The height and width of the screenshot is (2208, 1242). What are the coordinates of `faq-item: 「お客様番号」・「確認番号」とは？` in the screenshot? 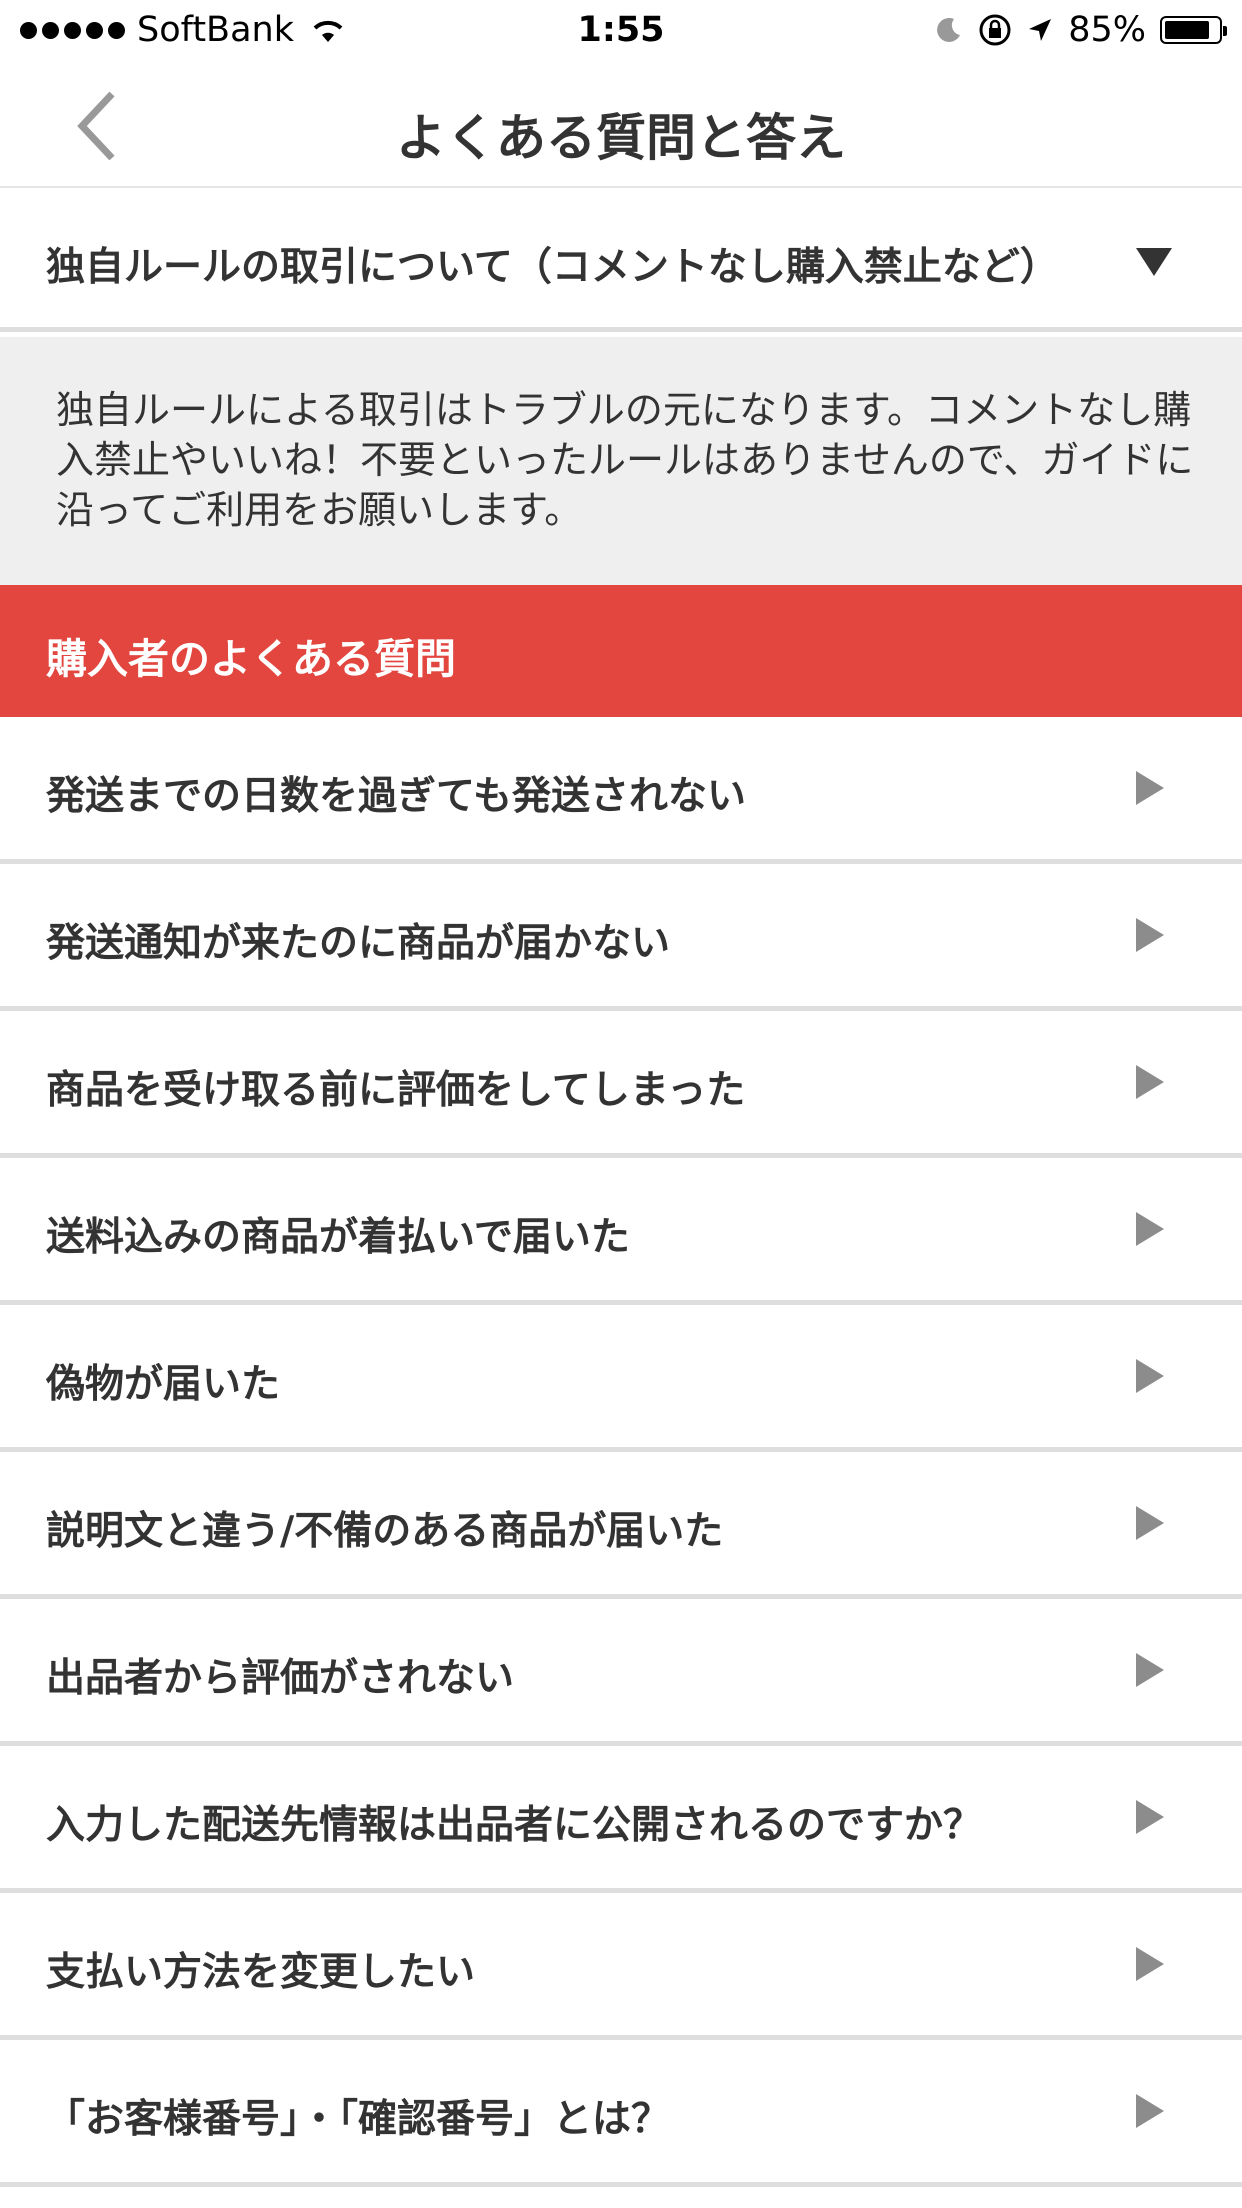 It's located at (621, 2113).